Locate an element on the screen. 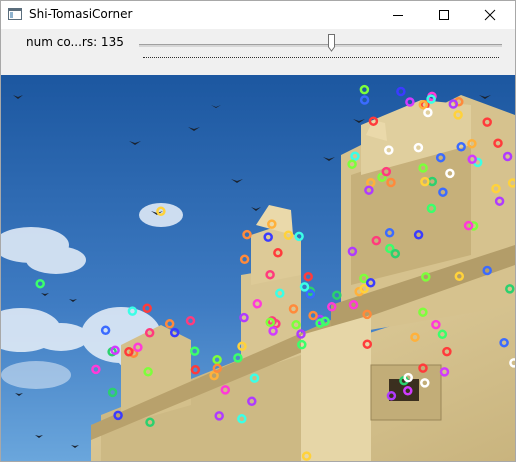  maximize-icon is located at coordinates (444, 15).